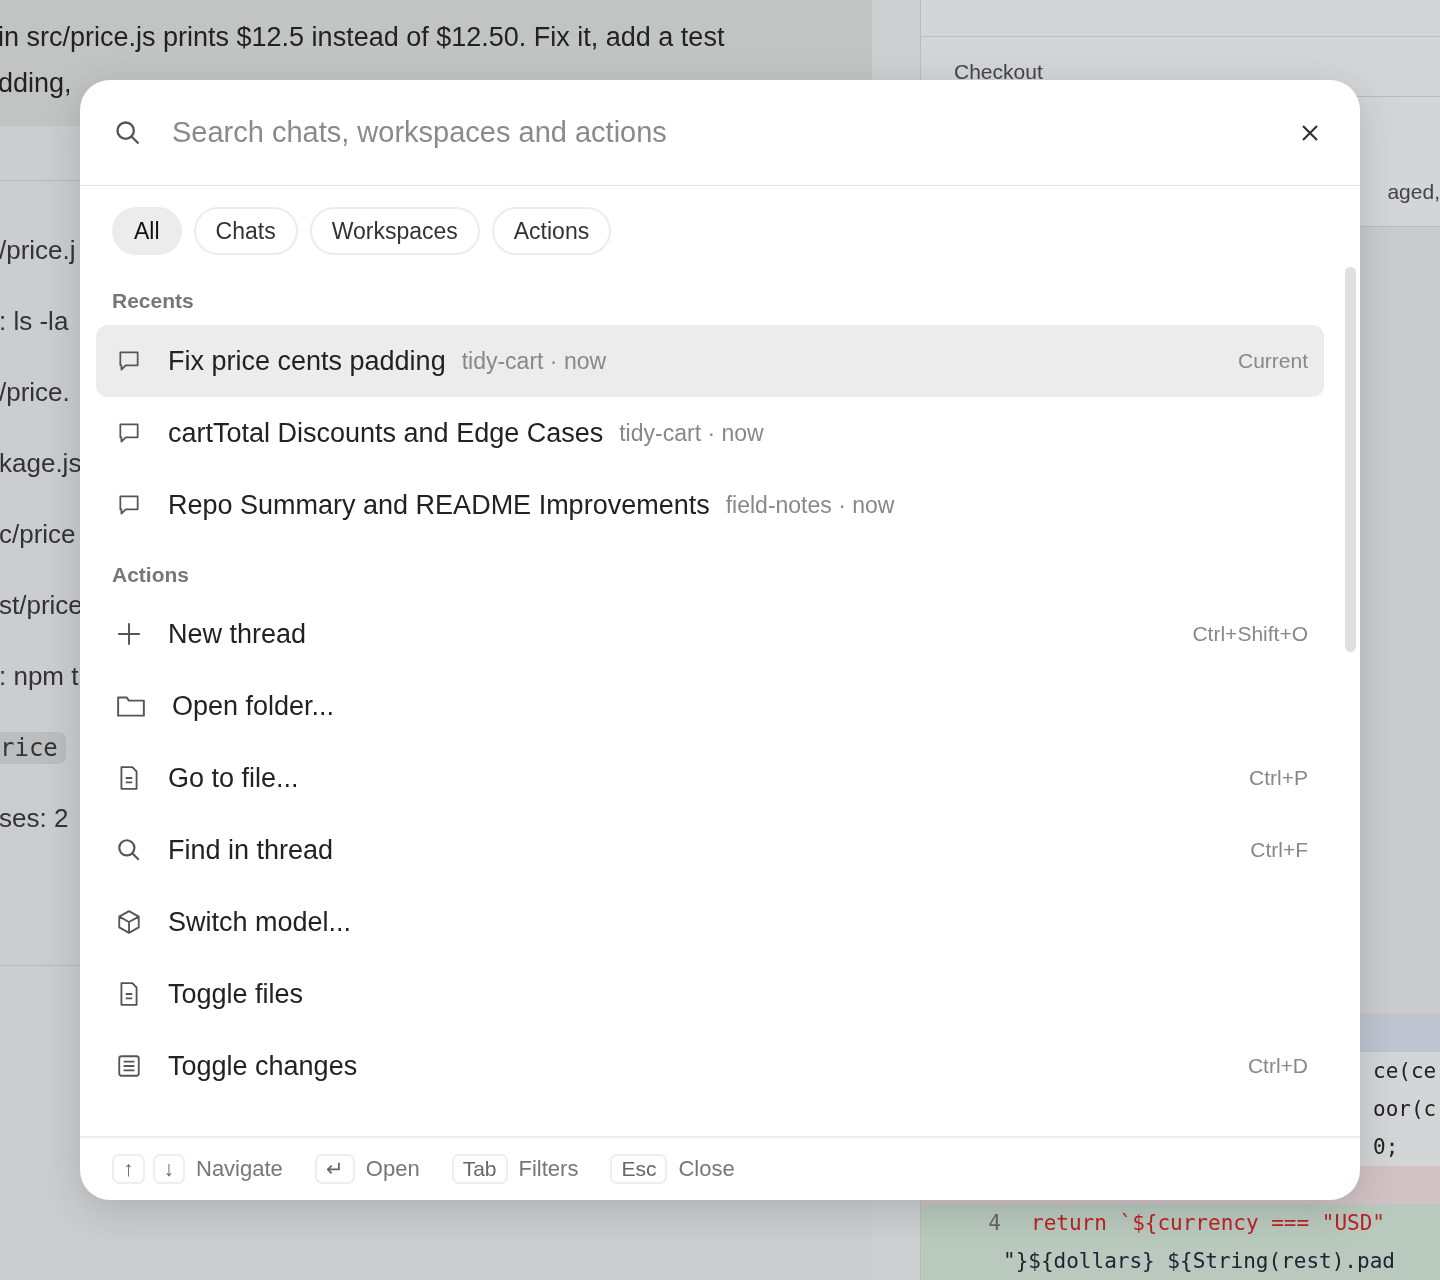 The image size is (1440, 1280). Describe the element at coordinates (998, 72) in the screenshot. I see `panel-row-text: Checkout` at that location.